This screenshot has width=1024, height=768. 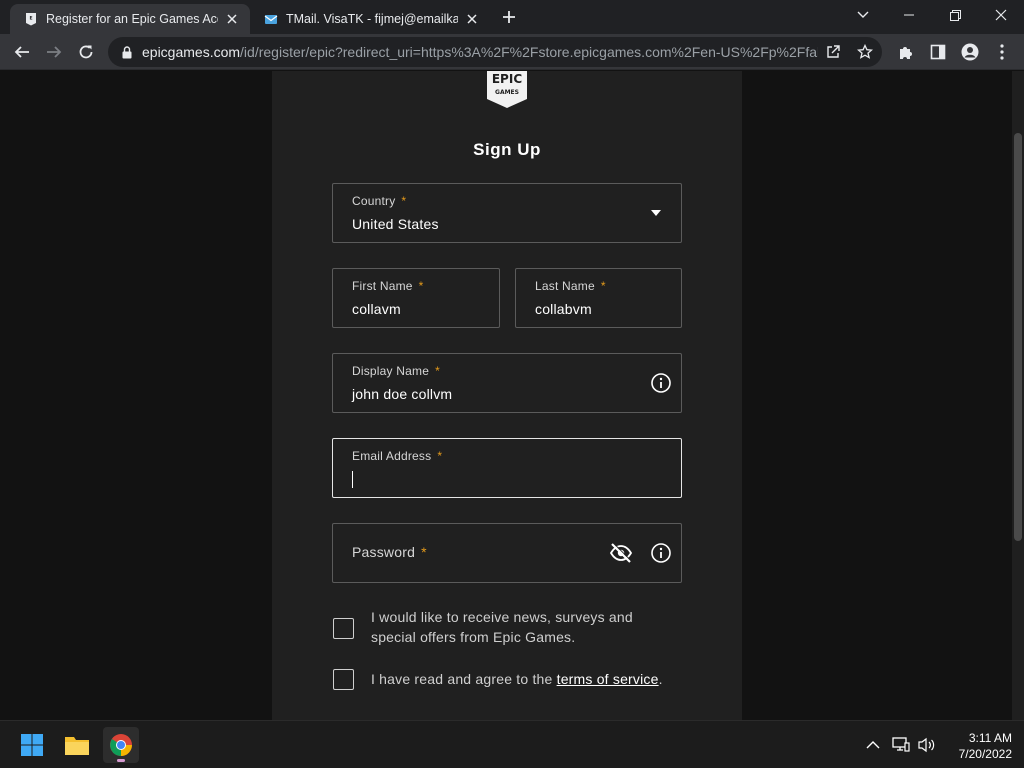 What do you see at coordinates (416, 298) in the screenshot?
I see `first-name-field: First Name * collavm` at bounding box center [416, 298].